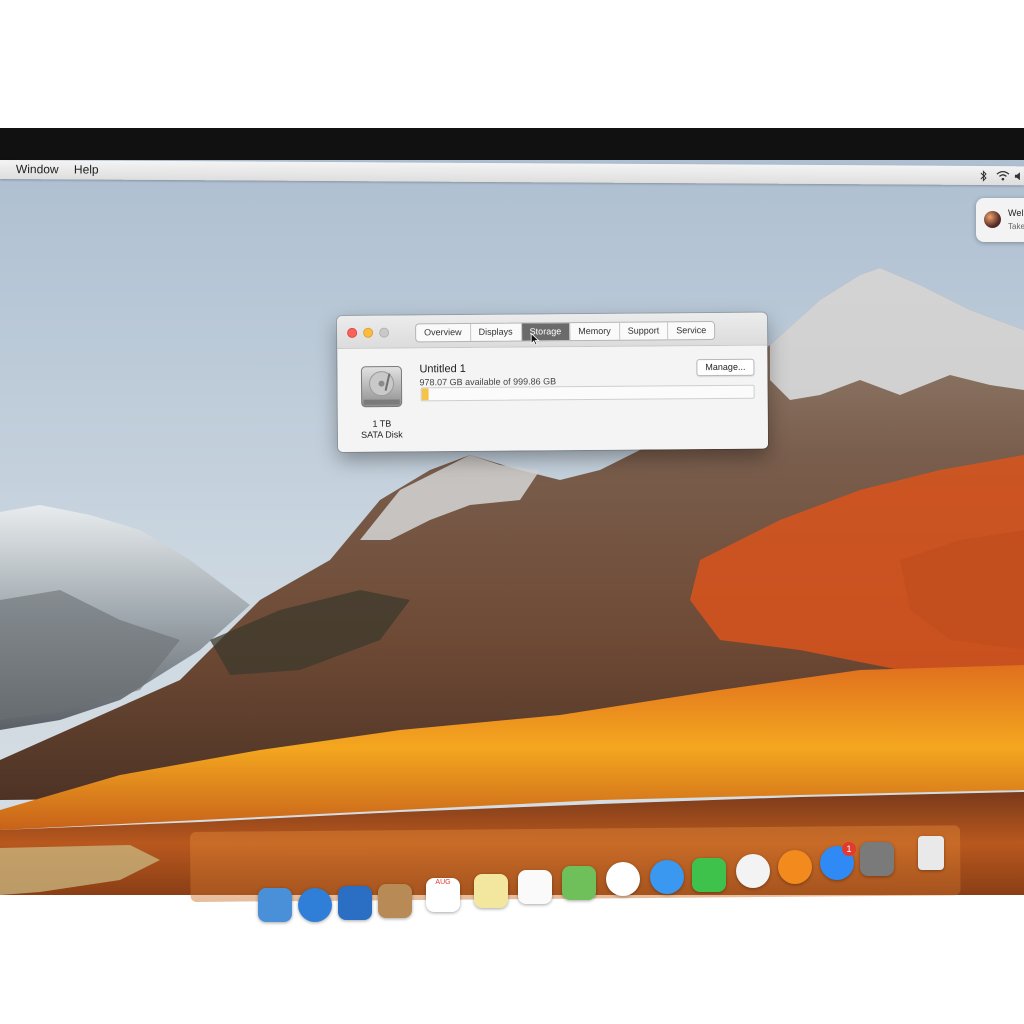 The width and height of the screenshot is (1024, 1024). Describe the element at coordinates (535, 887) in the screenshot. I see `reminders-icon` at that location.